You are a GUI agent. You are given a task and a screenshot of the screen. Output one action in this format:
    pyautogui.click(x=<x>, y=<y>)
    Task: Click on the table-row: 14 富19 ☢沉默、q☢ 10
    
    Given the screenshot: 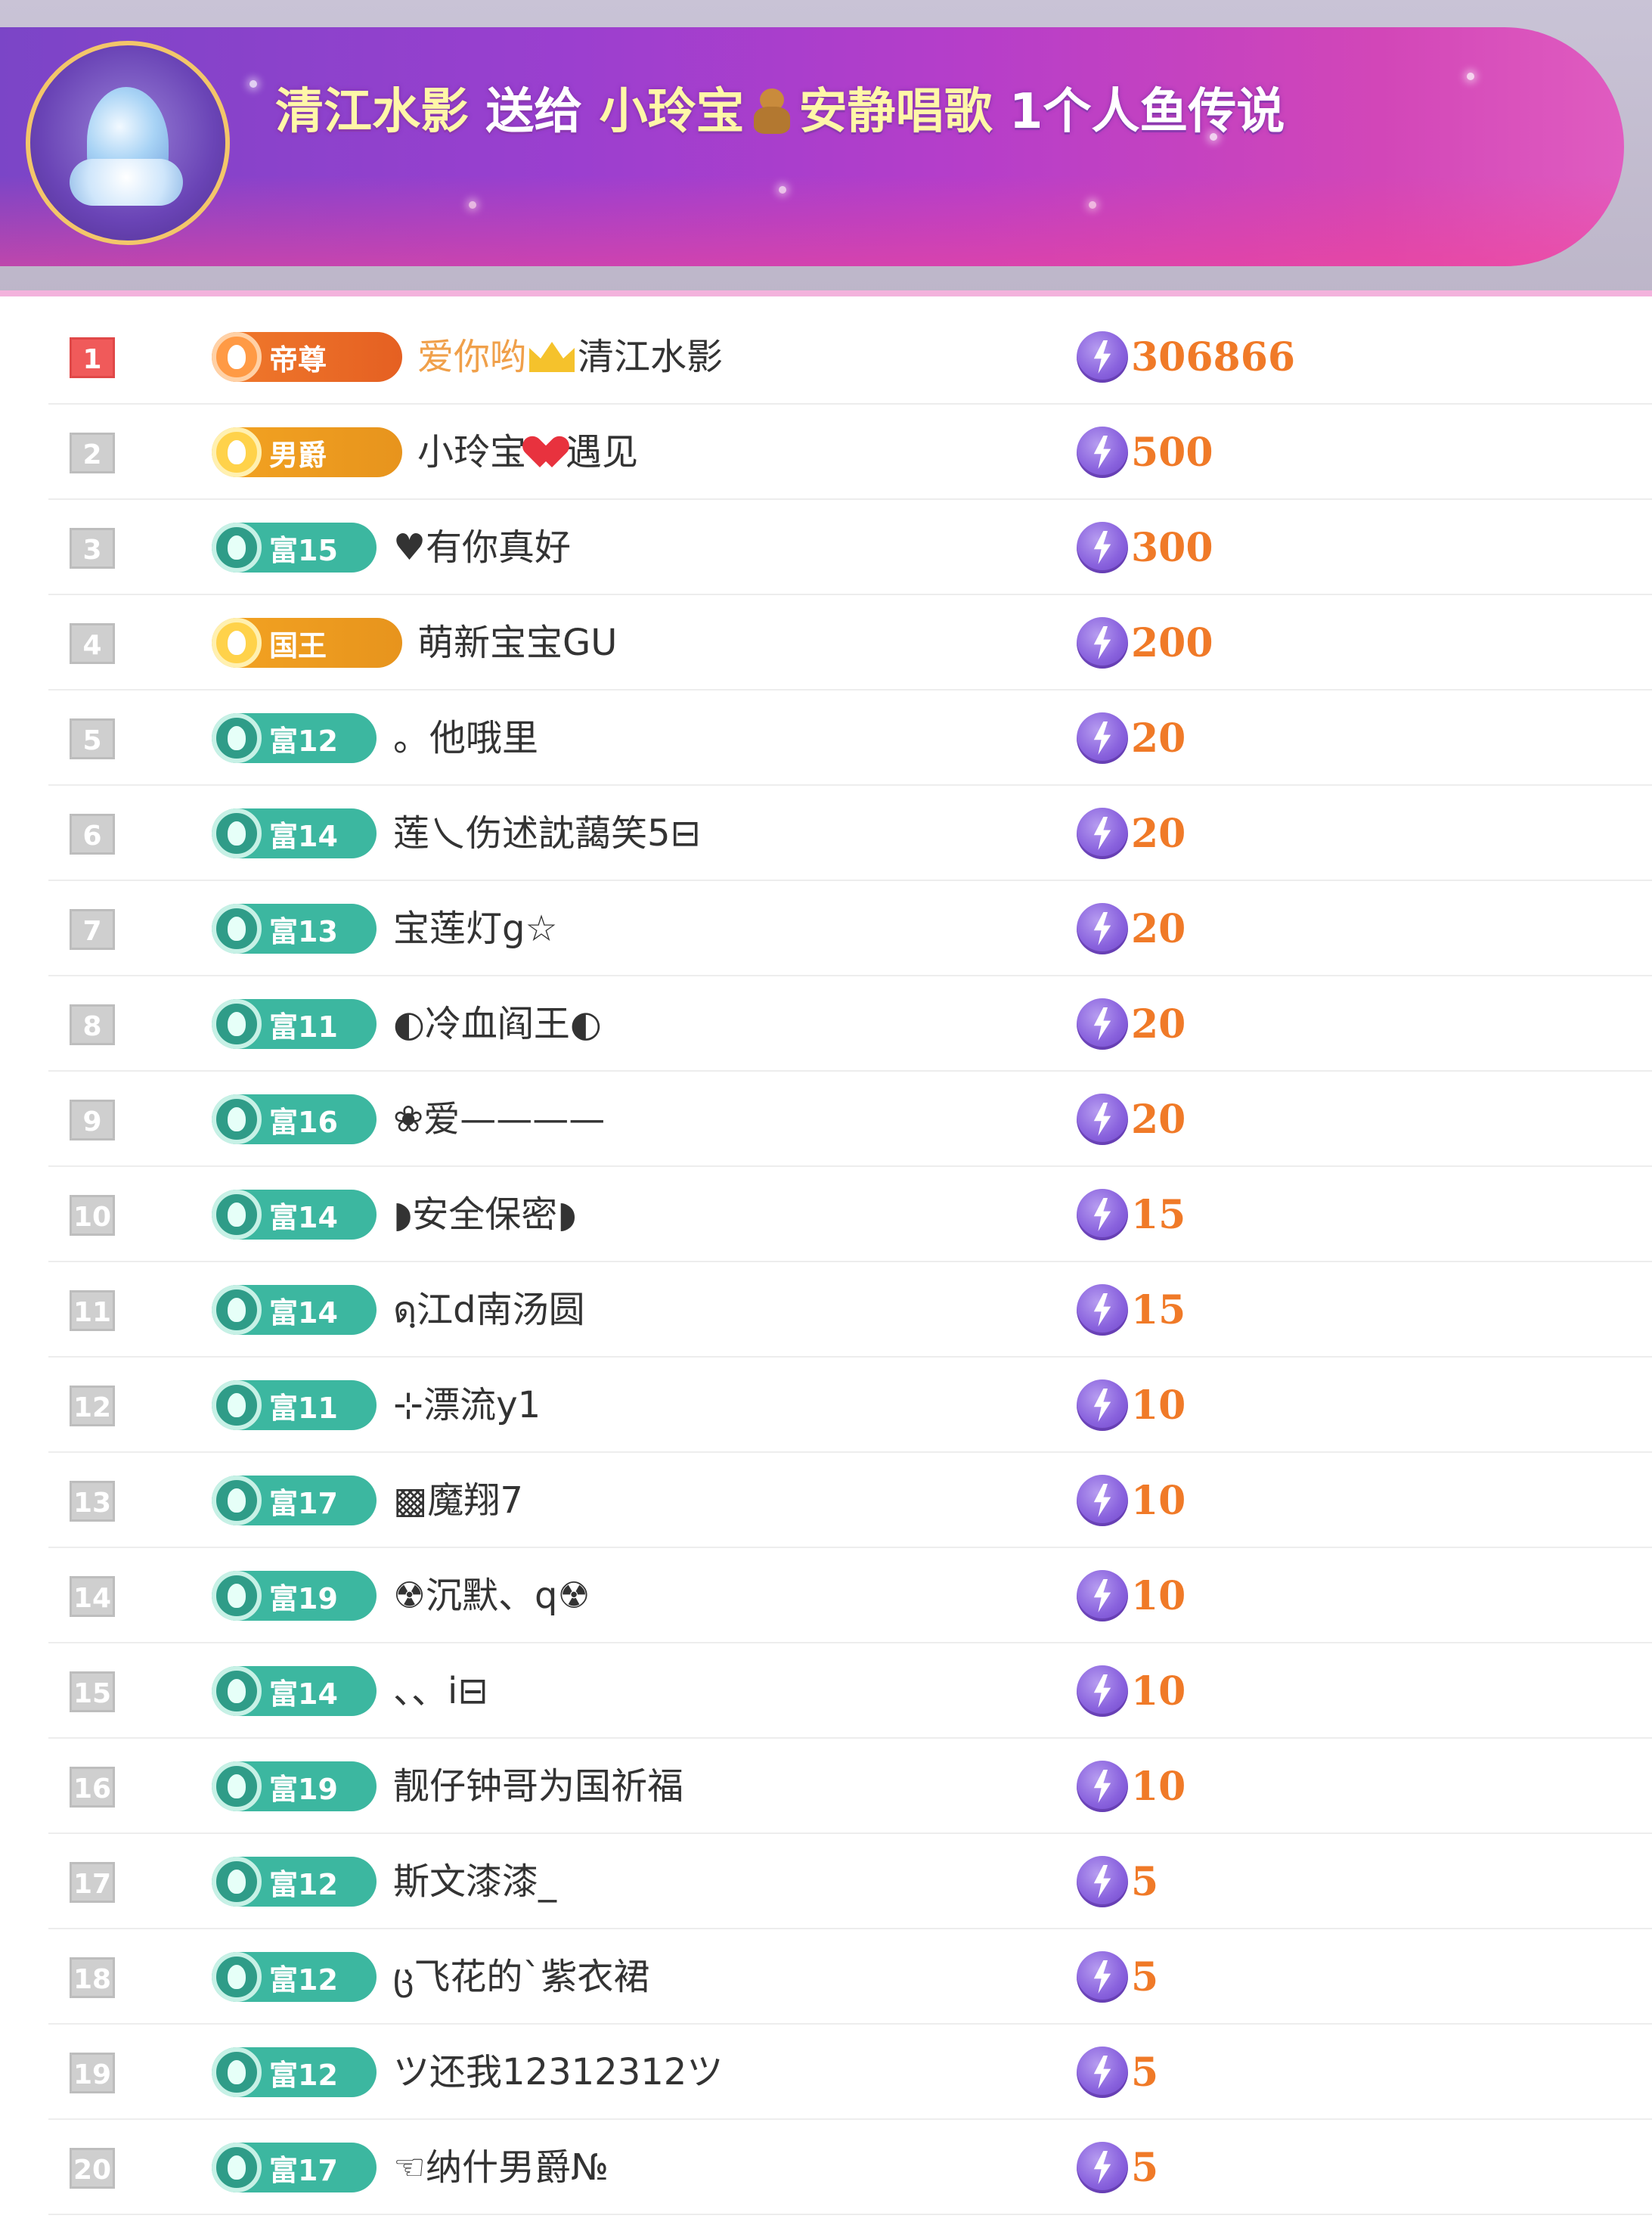 What is the action you would take?
    pyautogui.click(x=826, y=1595)
    